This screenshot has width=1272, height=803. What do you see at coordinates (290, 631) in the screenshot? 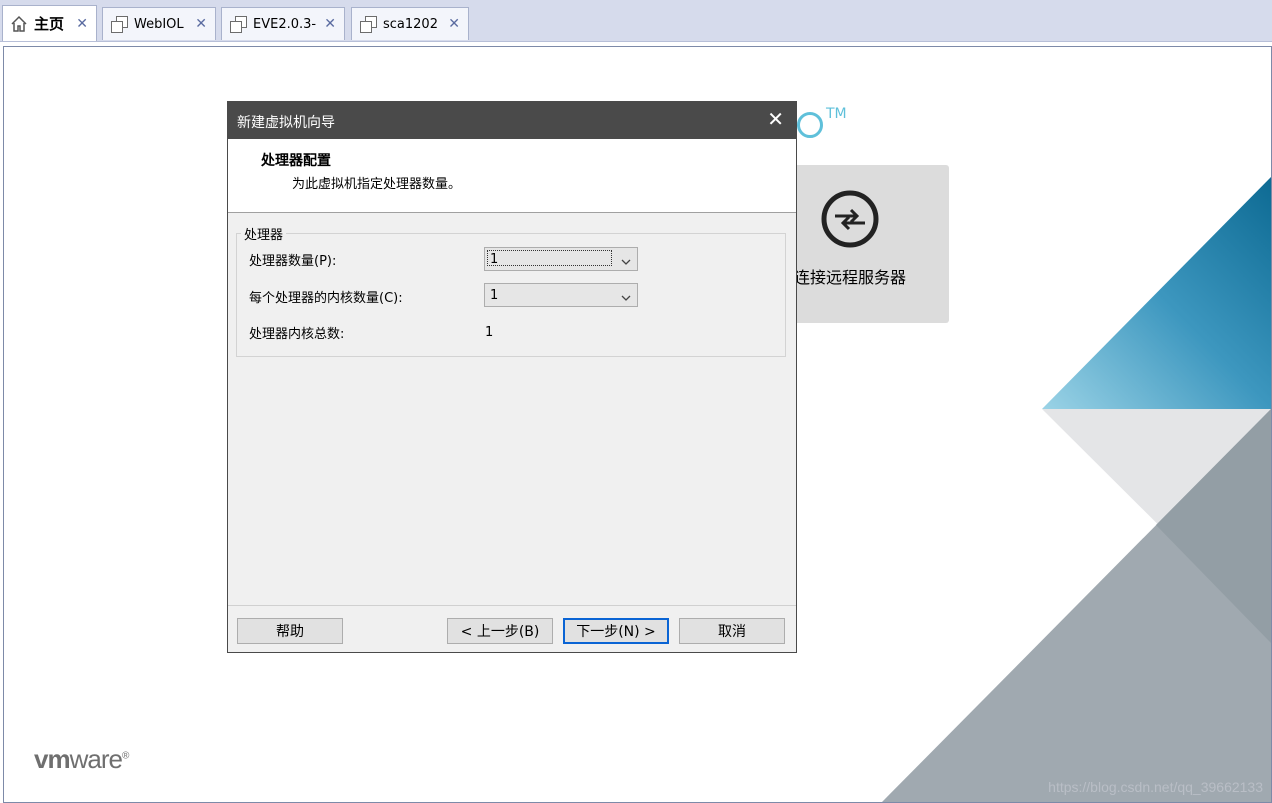
I see `help-button: 帮助` at bounding box center [290, 631].